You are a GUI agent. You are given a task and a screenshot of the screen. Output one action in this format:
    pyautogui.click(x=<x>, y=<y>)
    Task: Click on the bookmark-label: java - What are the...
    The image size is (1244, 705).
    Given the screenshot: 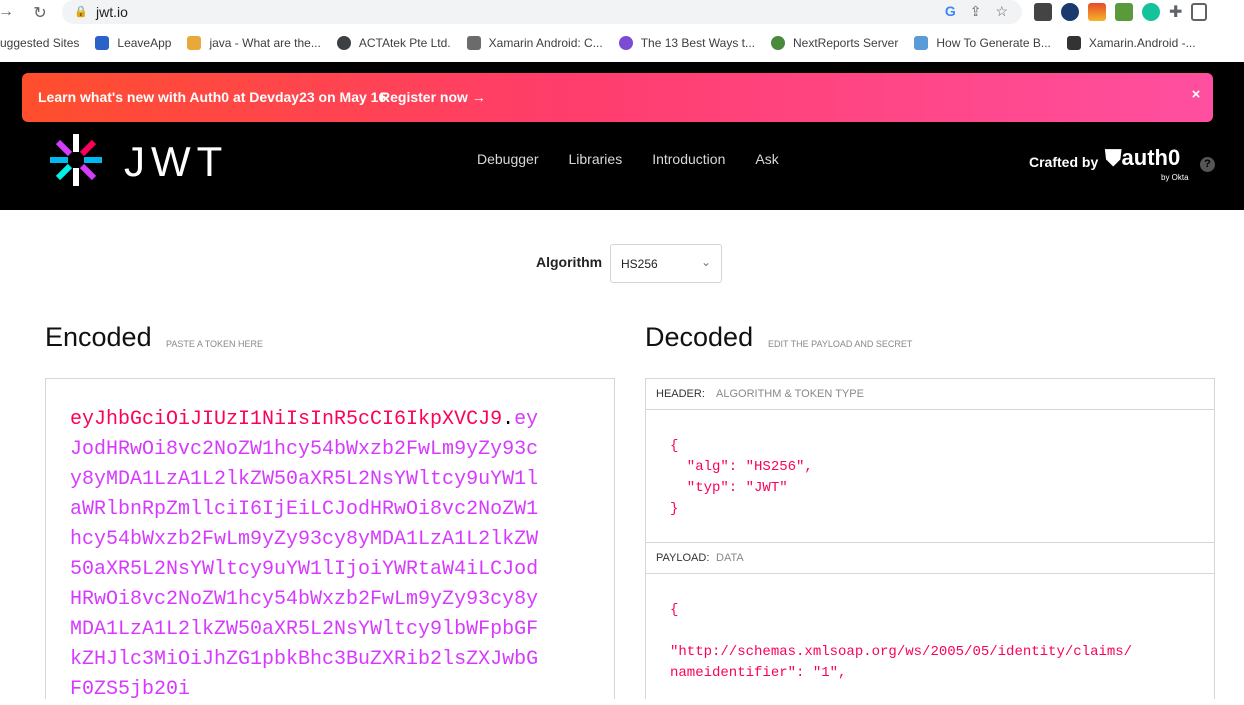 What is the action you would take?
    pyautogui.click(x=265, y=43)
    